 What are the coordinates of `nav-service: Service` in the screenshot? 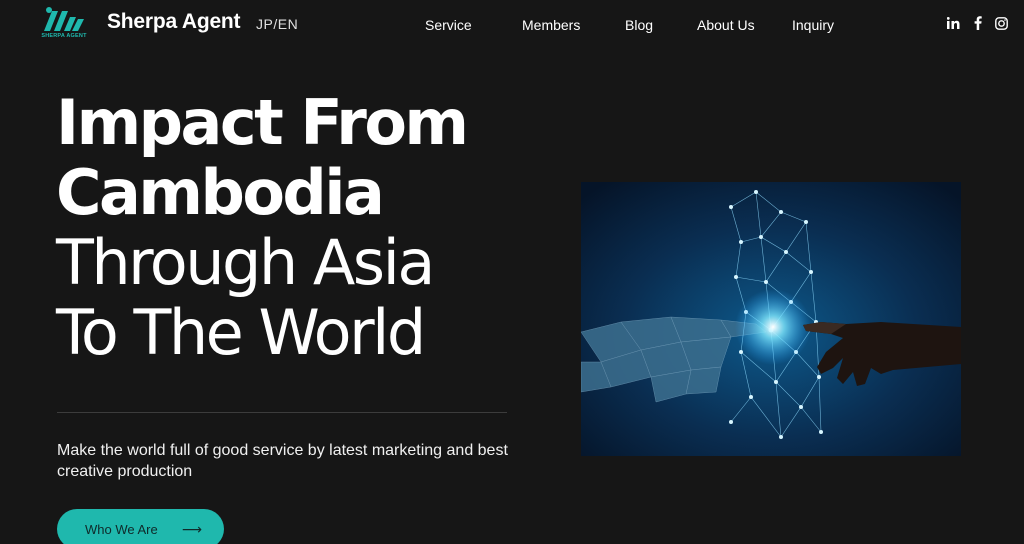 It's located at (448, 25).